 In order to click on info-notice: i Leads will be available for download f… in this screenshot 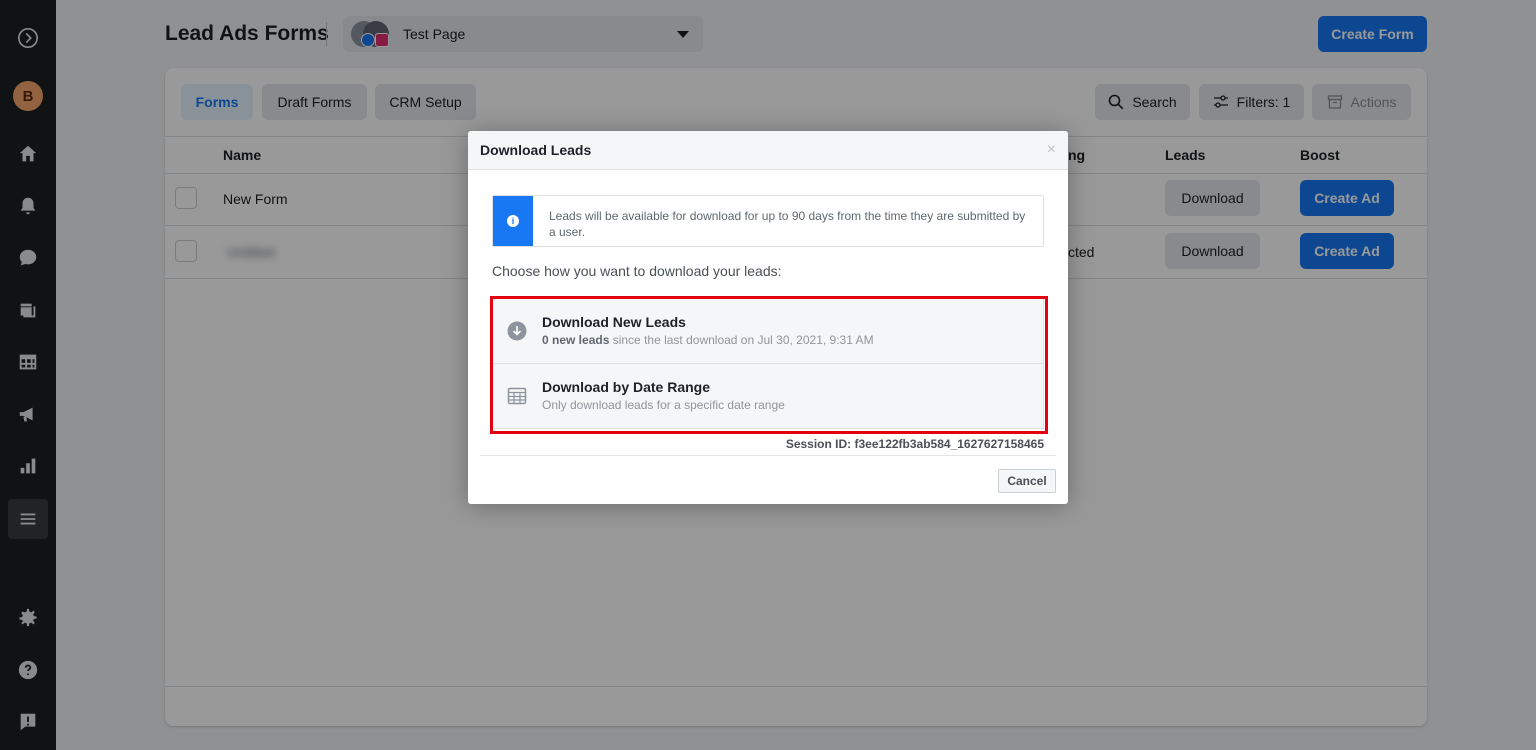, I will do `click(768, 221)`.